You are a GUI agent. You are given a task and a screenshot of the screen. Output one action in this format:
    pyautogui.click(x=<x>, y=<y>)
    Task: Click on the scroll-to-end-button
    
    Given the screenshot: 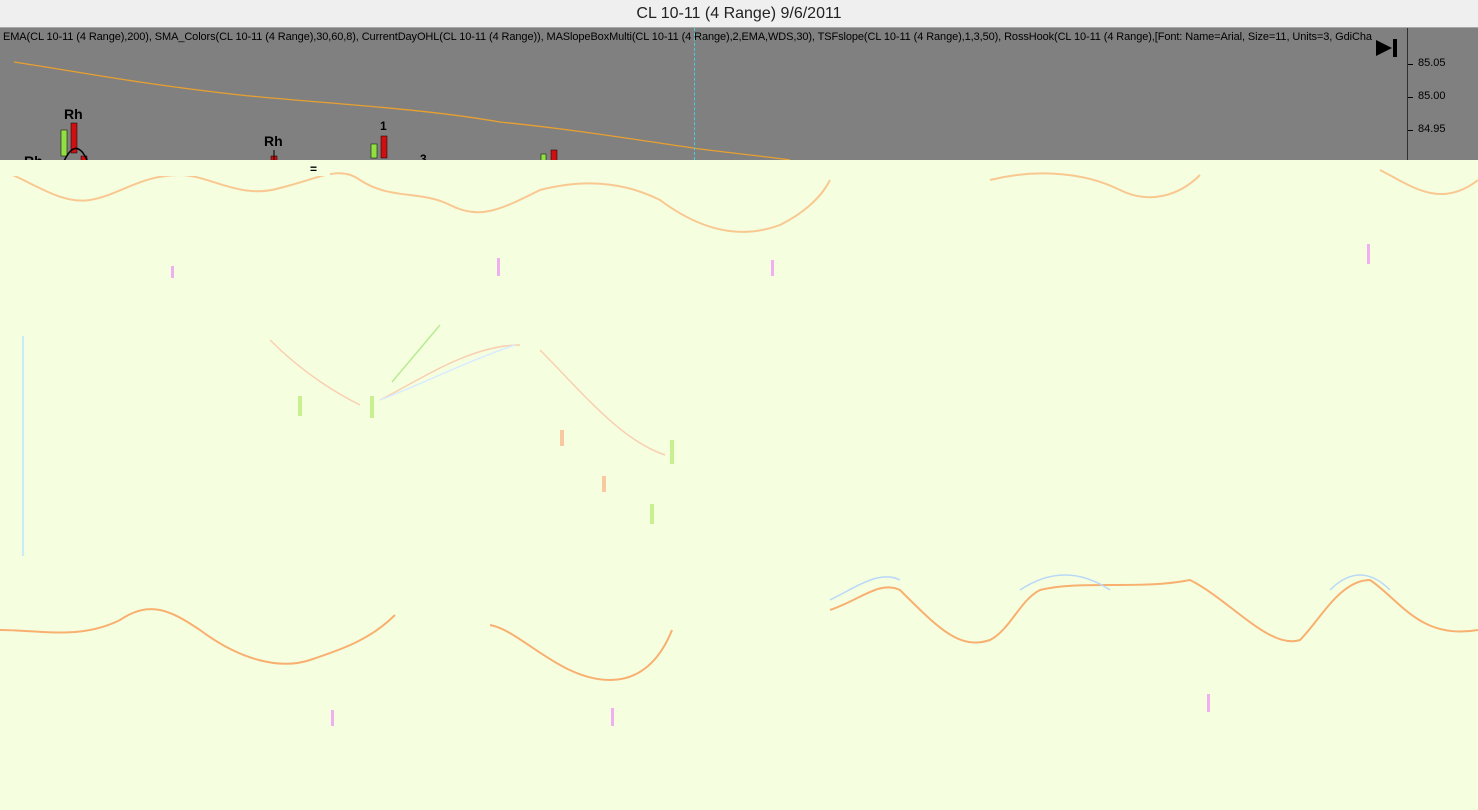 What is the action you would take?
    pyautogui.click(x=1387, y=48)
    